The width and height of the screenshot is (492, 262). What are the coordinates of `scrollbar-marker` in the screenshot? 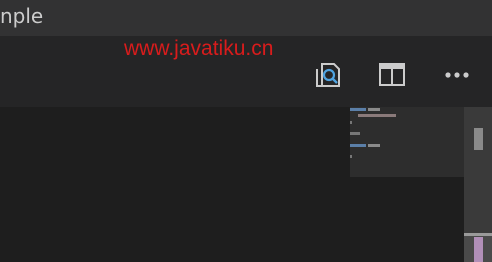 It's located at (478, 249).